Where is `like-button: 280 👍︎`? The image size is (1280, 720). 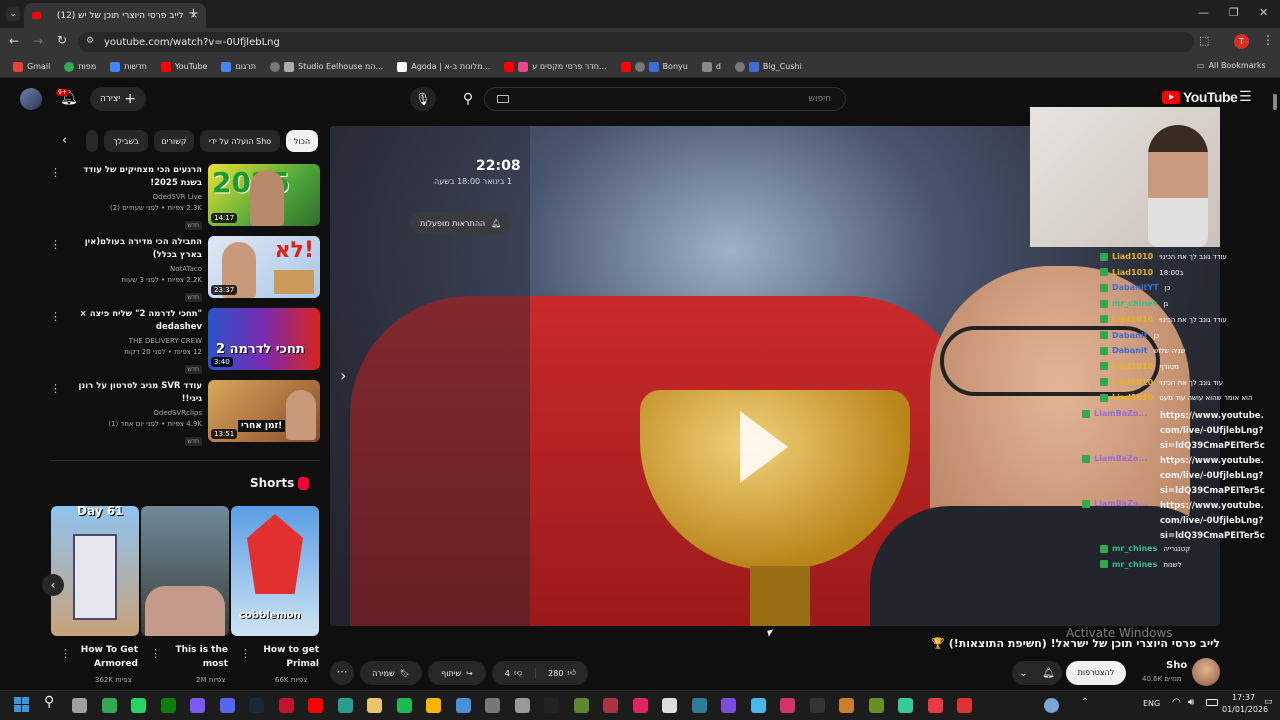
like-button: 280 👍︎ is located at coordinates (562, 673).